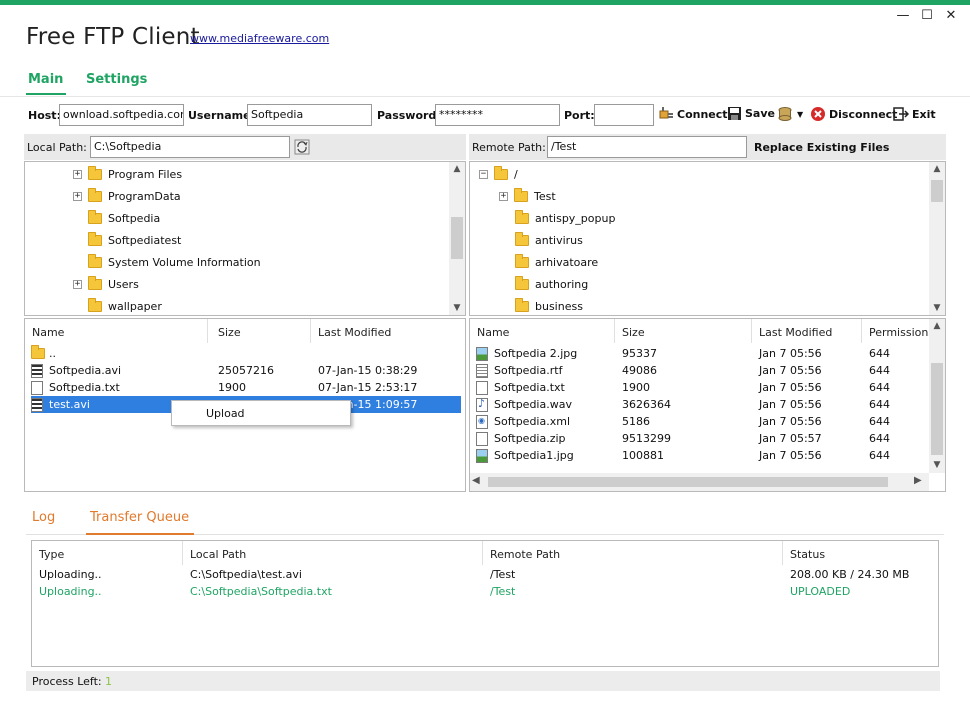  Describe the element at coordinates (106, 284) in the screenshot. I see `tree-item: + Users` at that location.